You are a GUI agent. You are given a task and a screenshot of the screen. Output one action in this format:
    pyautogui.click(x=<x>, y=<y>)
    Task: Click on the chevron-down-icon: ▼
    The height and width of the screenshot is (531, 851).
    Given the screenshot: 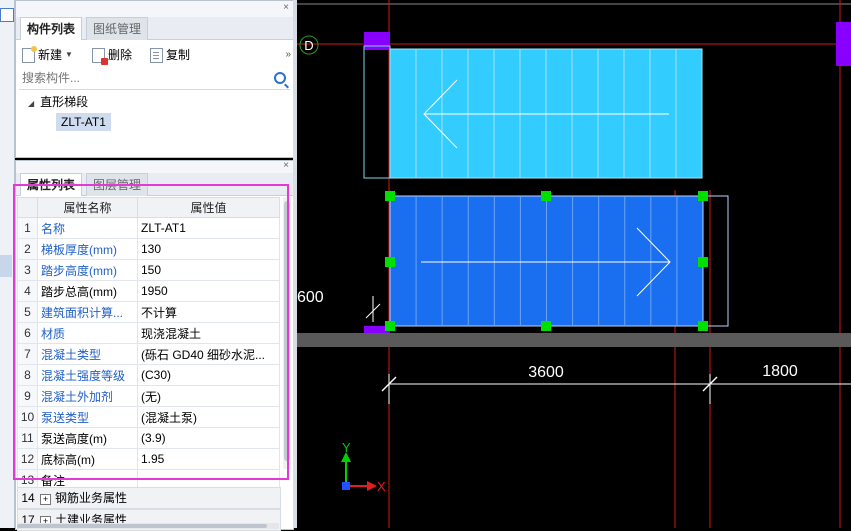 What is the action you would take?
    pyautogui.click(x=69, y=55)
    